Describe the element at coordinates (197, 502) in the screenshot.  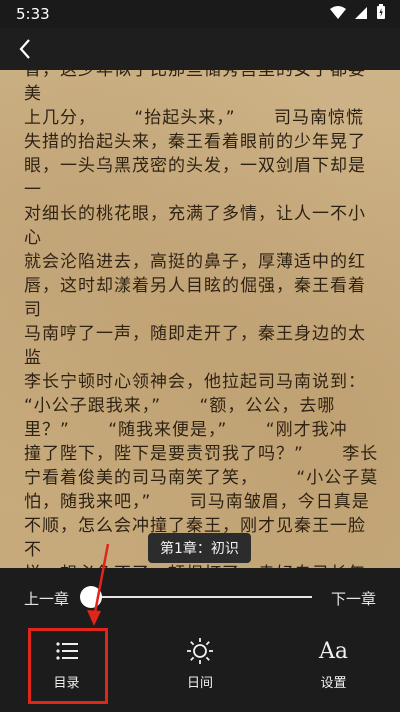
I see `text-line: 怕，随我来吧，” 司马南皱眉，今日真是` at that location.